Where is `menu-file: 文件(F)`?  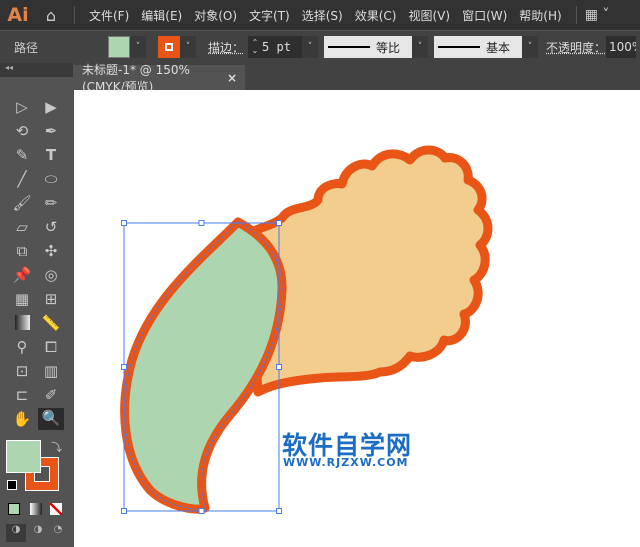 menu-file: 文件(F) is located at coordinates (109, 15).